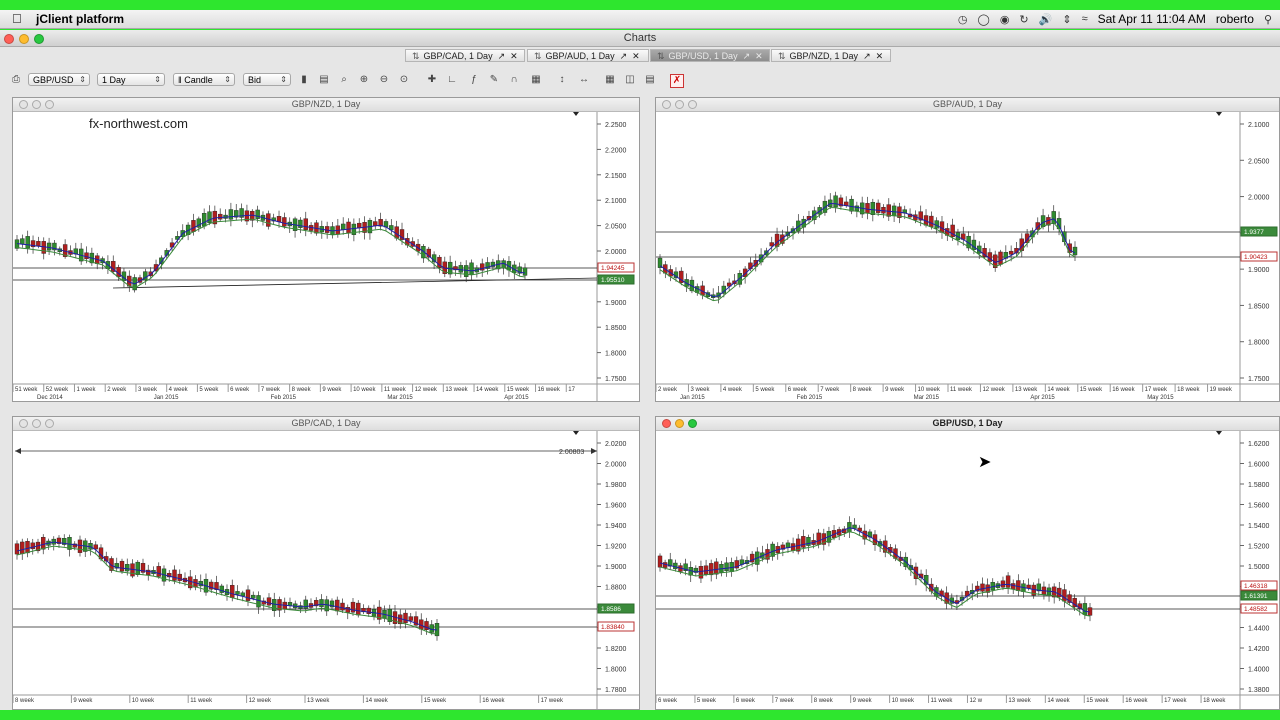  I want to click on zoom-in-icon: ⊕, so click(364, 80).